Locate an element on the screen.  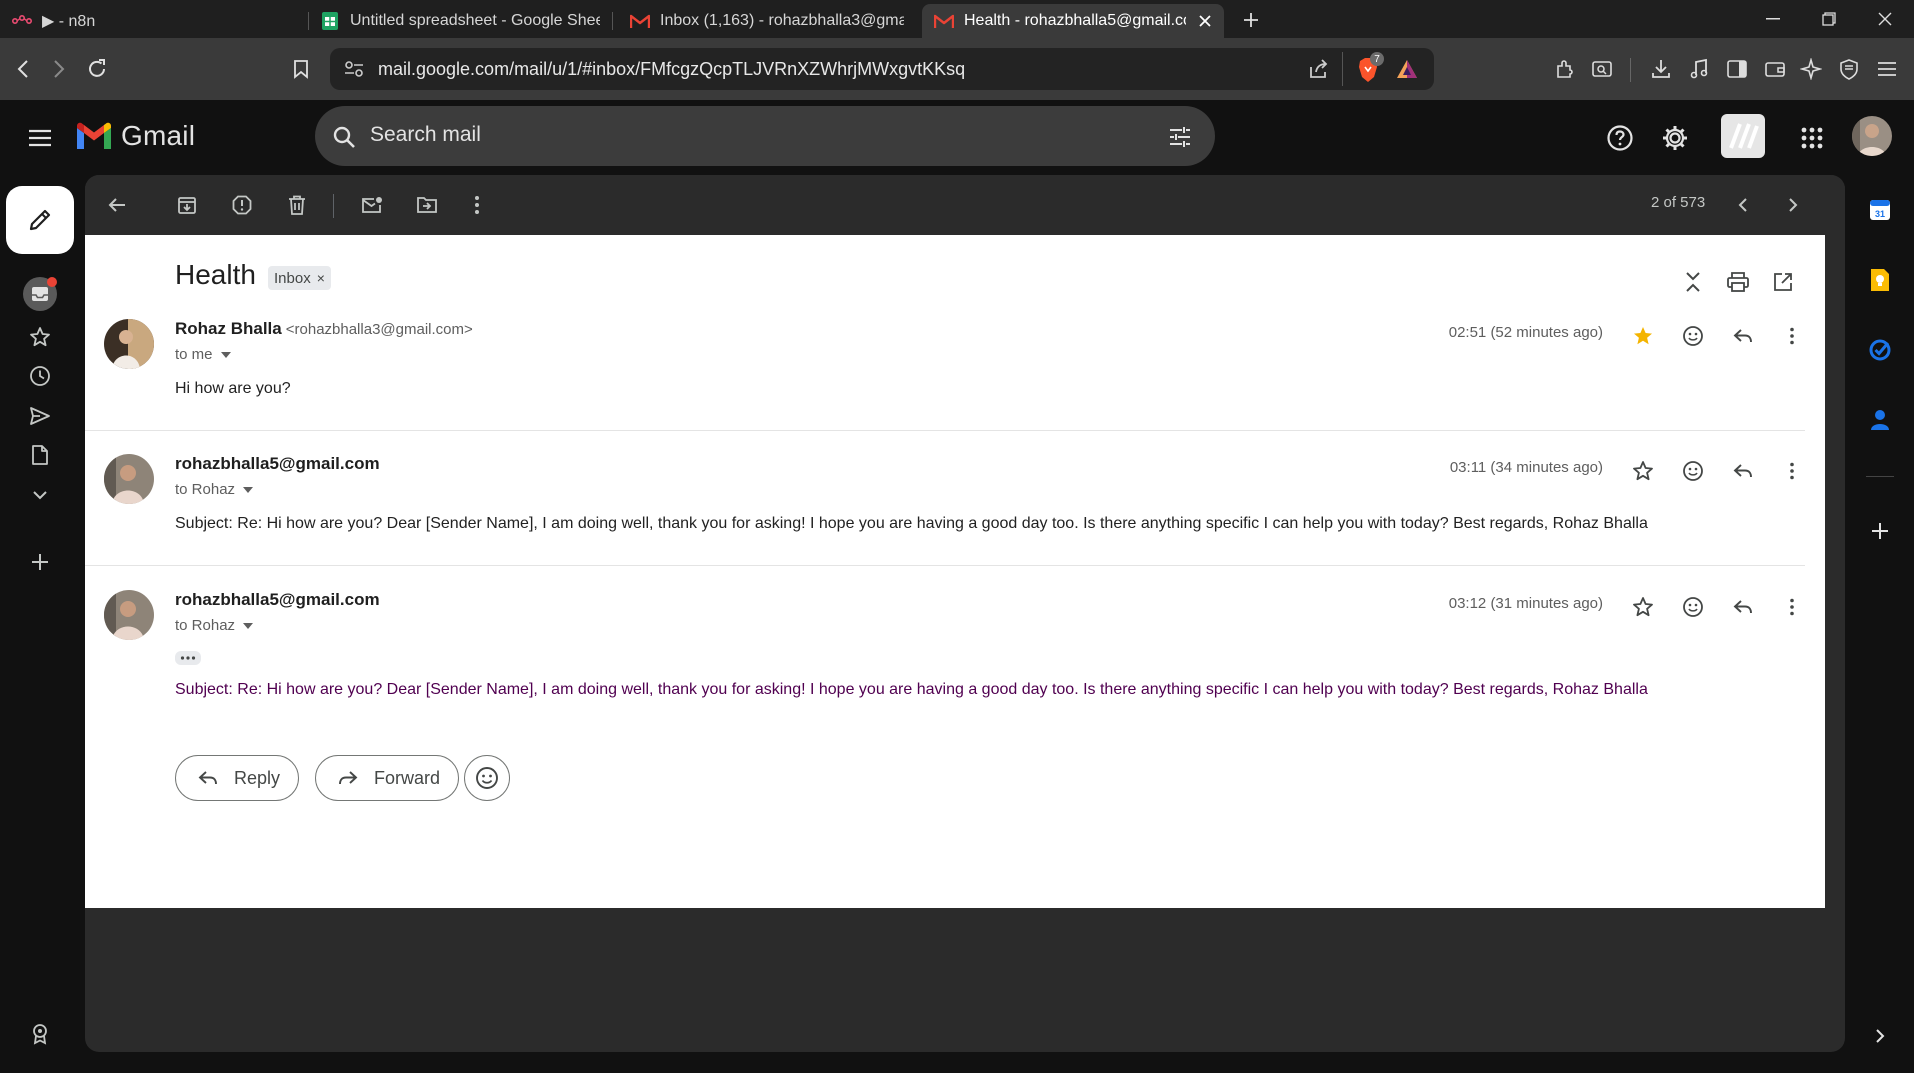
show-trimmed-content-button is located at coordinates (188, 658).